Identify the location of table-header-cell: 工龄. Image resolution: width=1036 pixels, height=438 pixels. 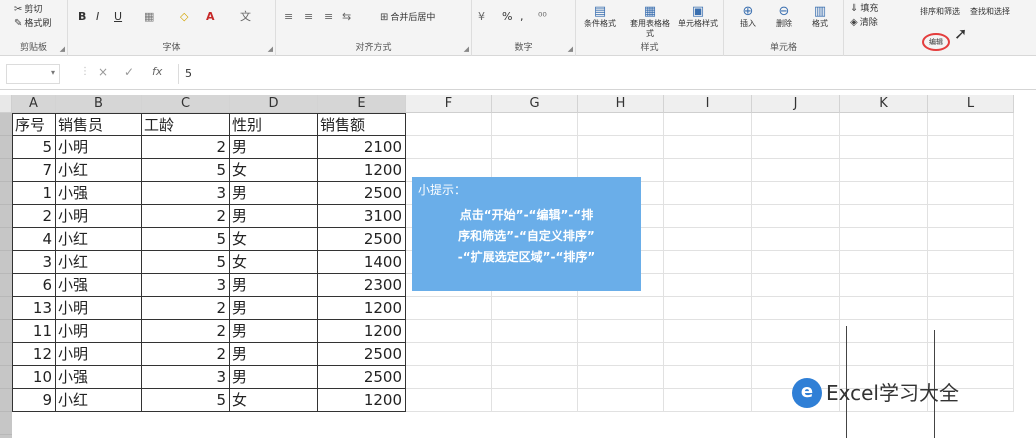
(186, 124).